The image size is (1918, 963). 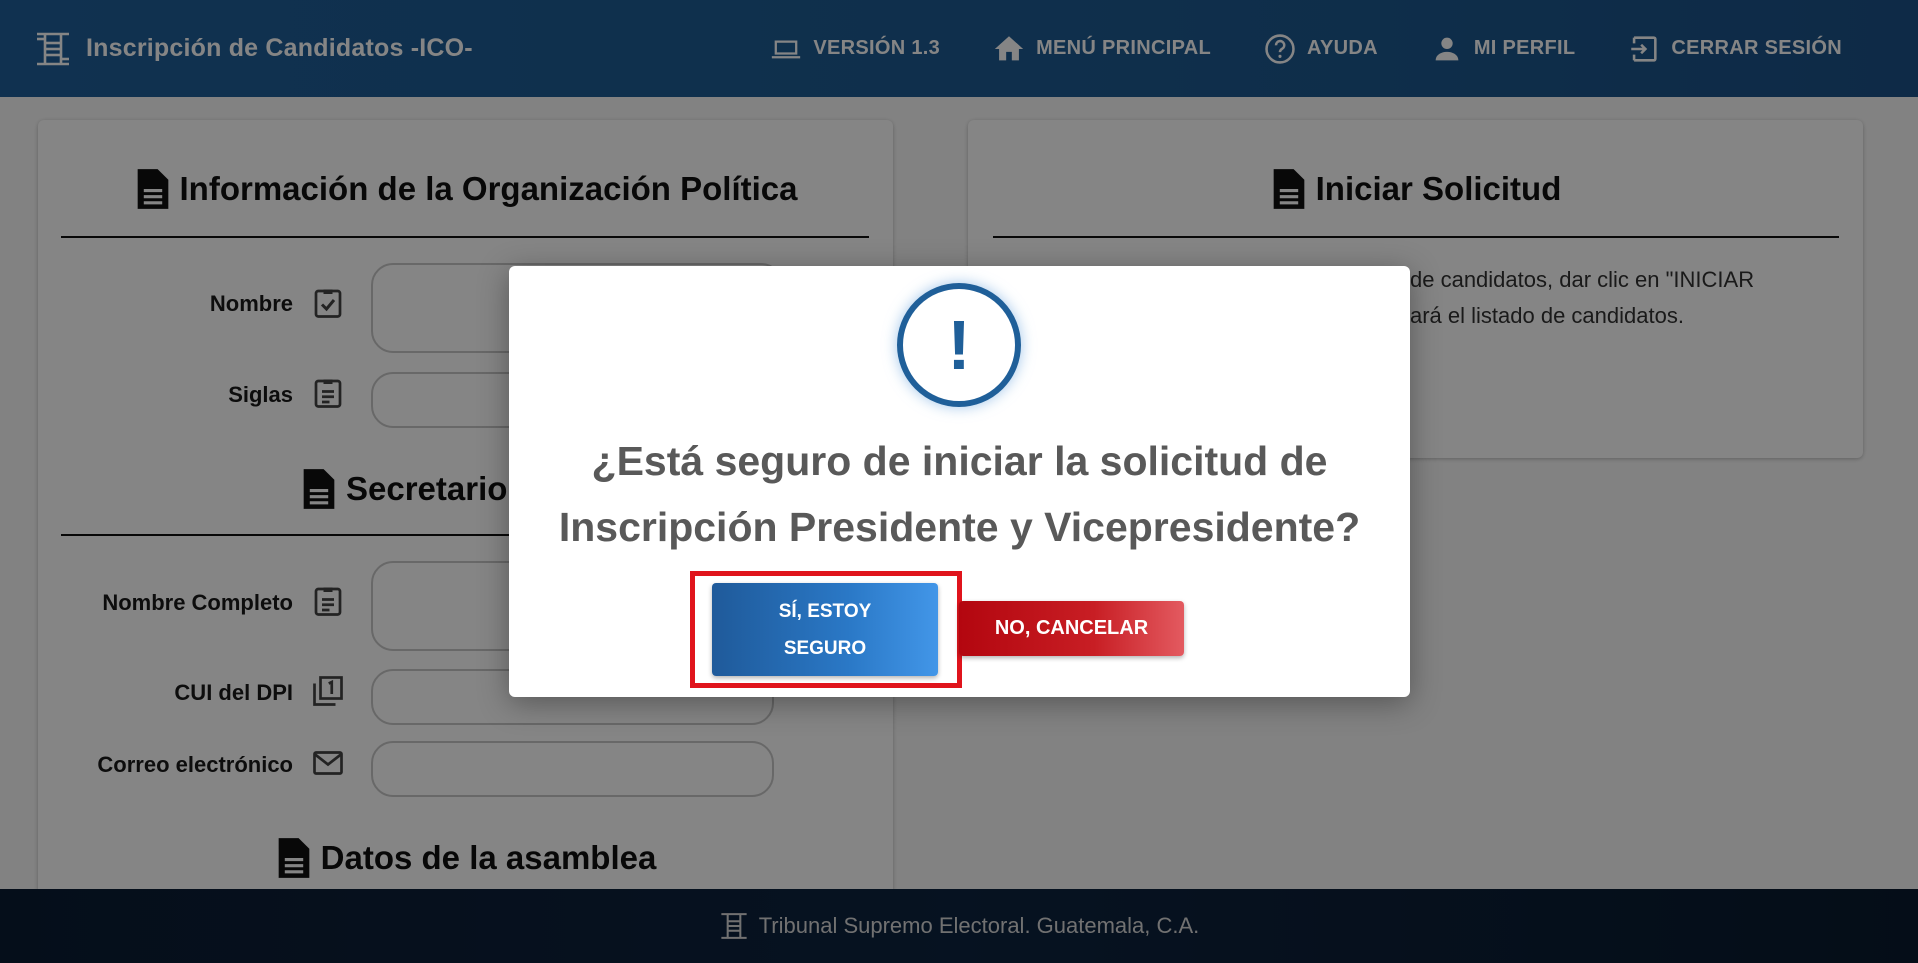 I want to click on cancel-button: NO, CANCELAR, so click(x=1071, y=628).